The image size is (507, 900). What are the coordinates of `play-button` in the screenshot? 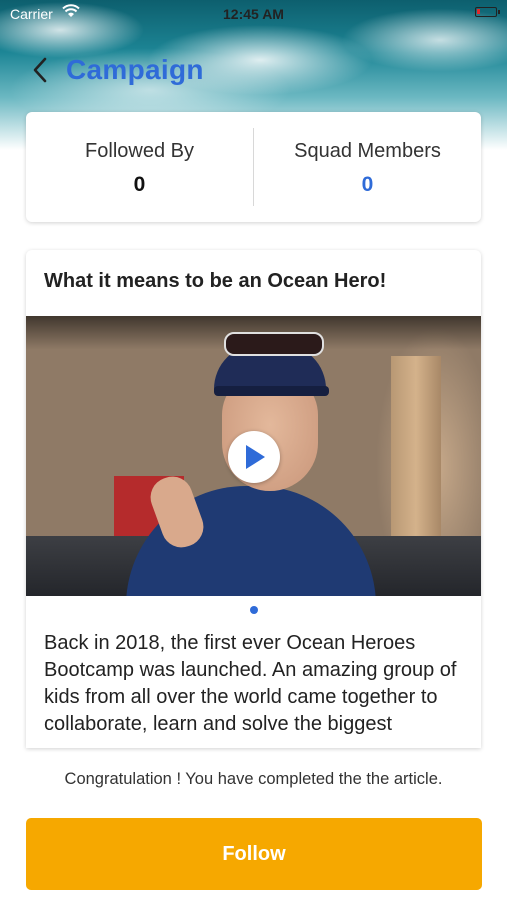 It's located at (254, 457).